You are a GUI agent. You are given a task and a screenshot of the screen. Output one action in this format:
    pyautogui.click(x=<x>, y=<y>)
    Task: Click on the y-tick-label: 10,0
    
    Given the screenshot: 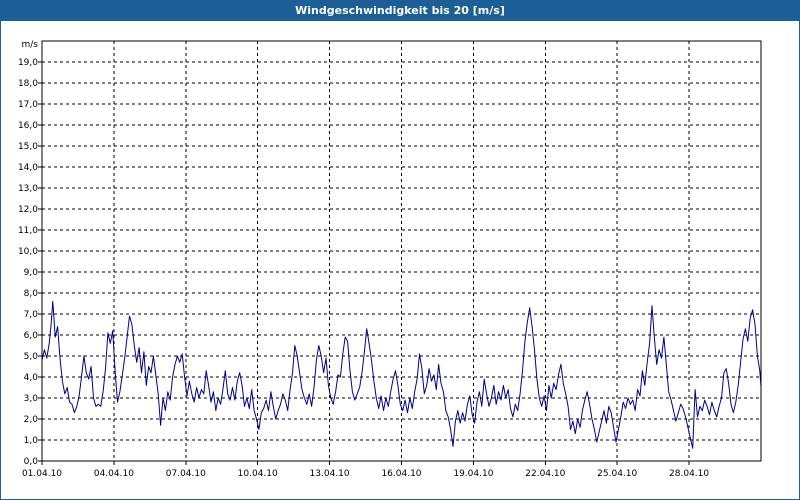 What is the action you would take?
    pyautogui.click(x=28, y=252)
    